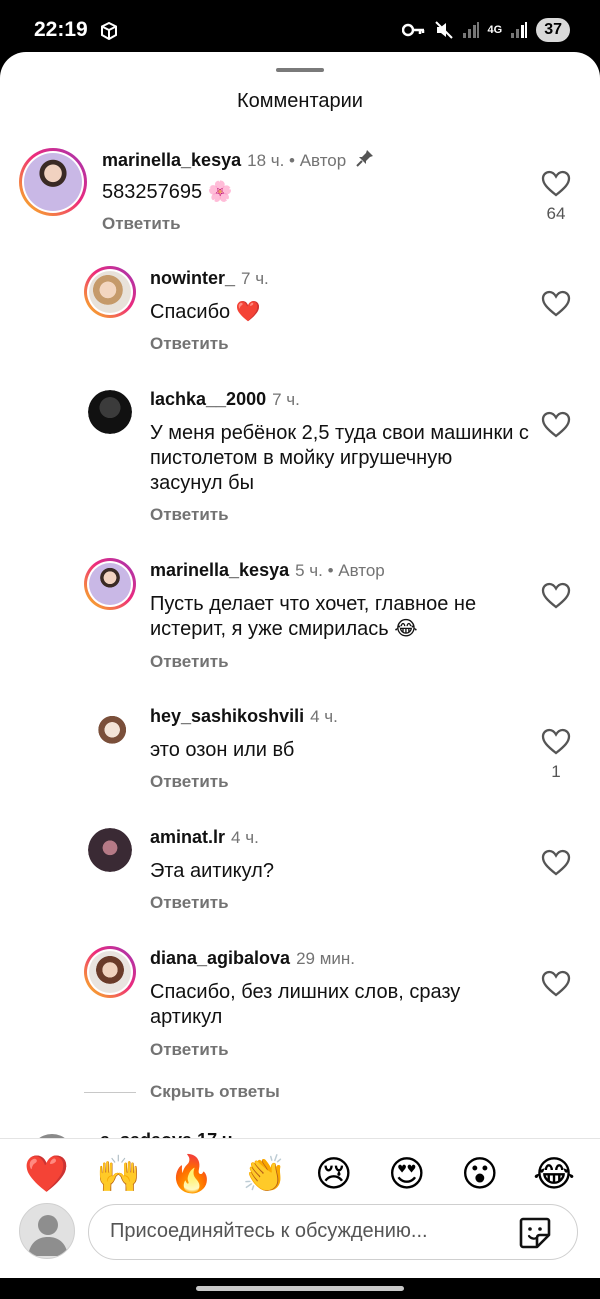  Describe the element at coordinates (485, 30) in the screenshot. I see `status-icons: 4G 37` at that location.